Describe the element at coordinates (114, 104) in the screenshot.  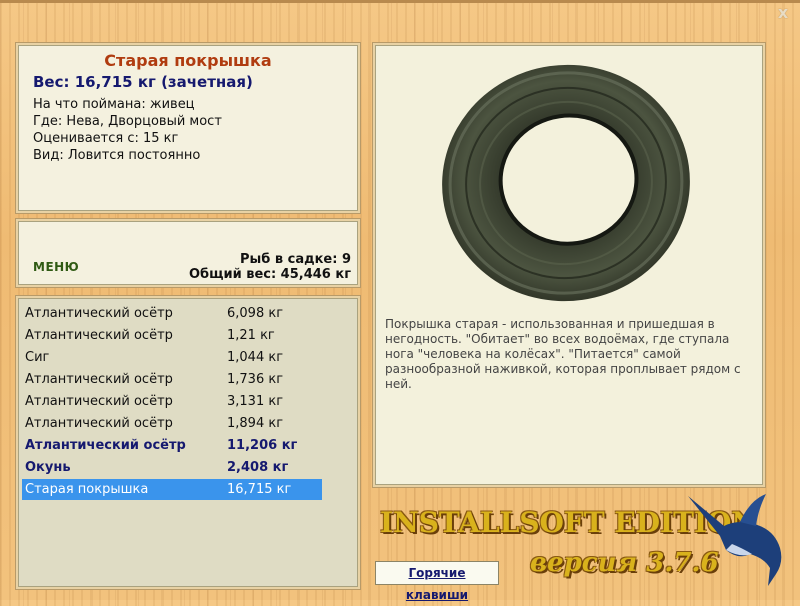
I see `catch-bait: На что поймана: живец` at that location.